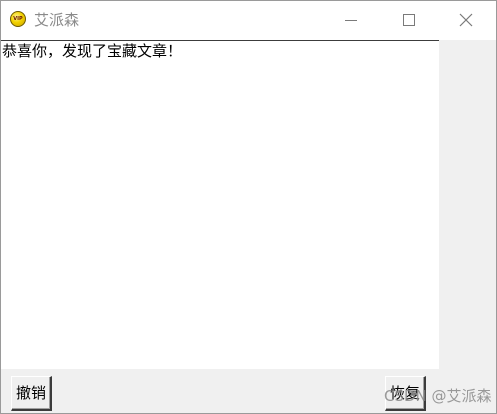 Image resolution: width=497 pixels, height=414 pixels. What do you see at coordinates (31, 393) in the screenshot?
I see `undo-button: 撤销` at bounding box center [31, 393].